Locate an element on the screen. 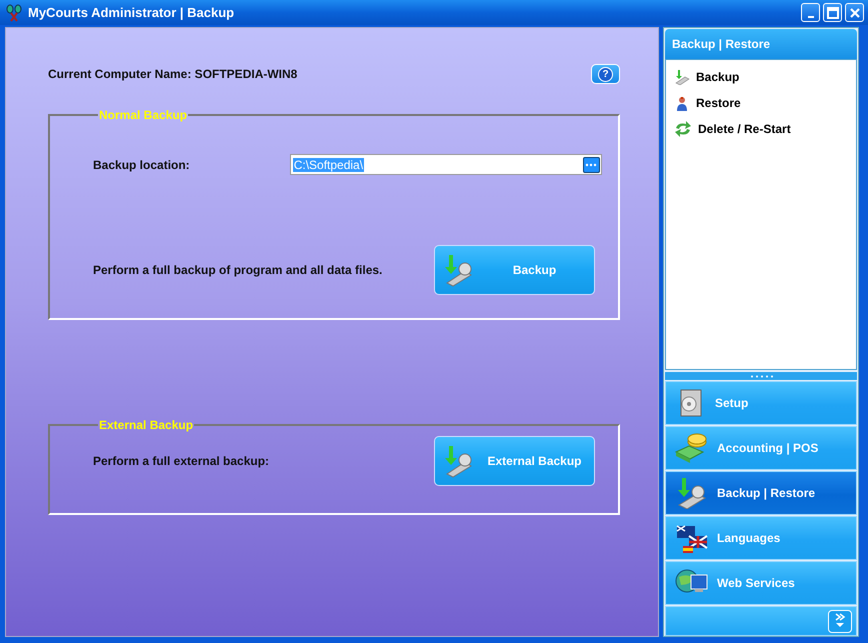 This screenshot has width=868, height=643. close-button is located at coordinates (854, 12).